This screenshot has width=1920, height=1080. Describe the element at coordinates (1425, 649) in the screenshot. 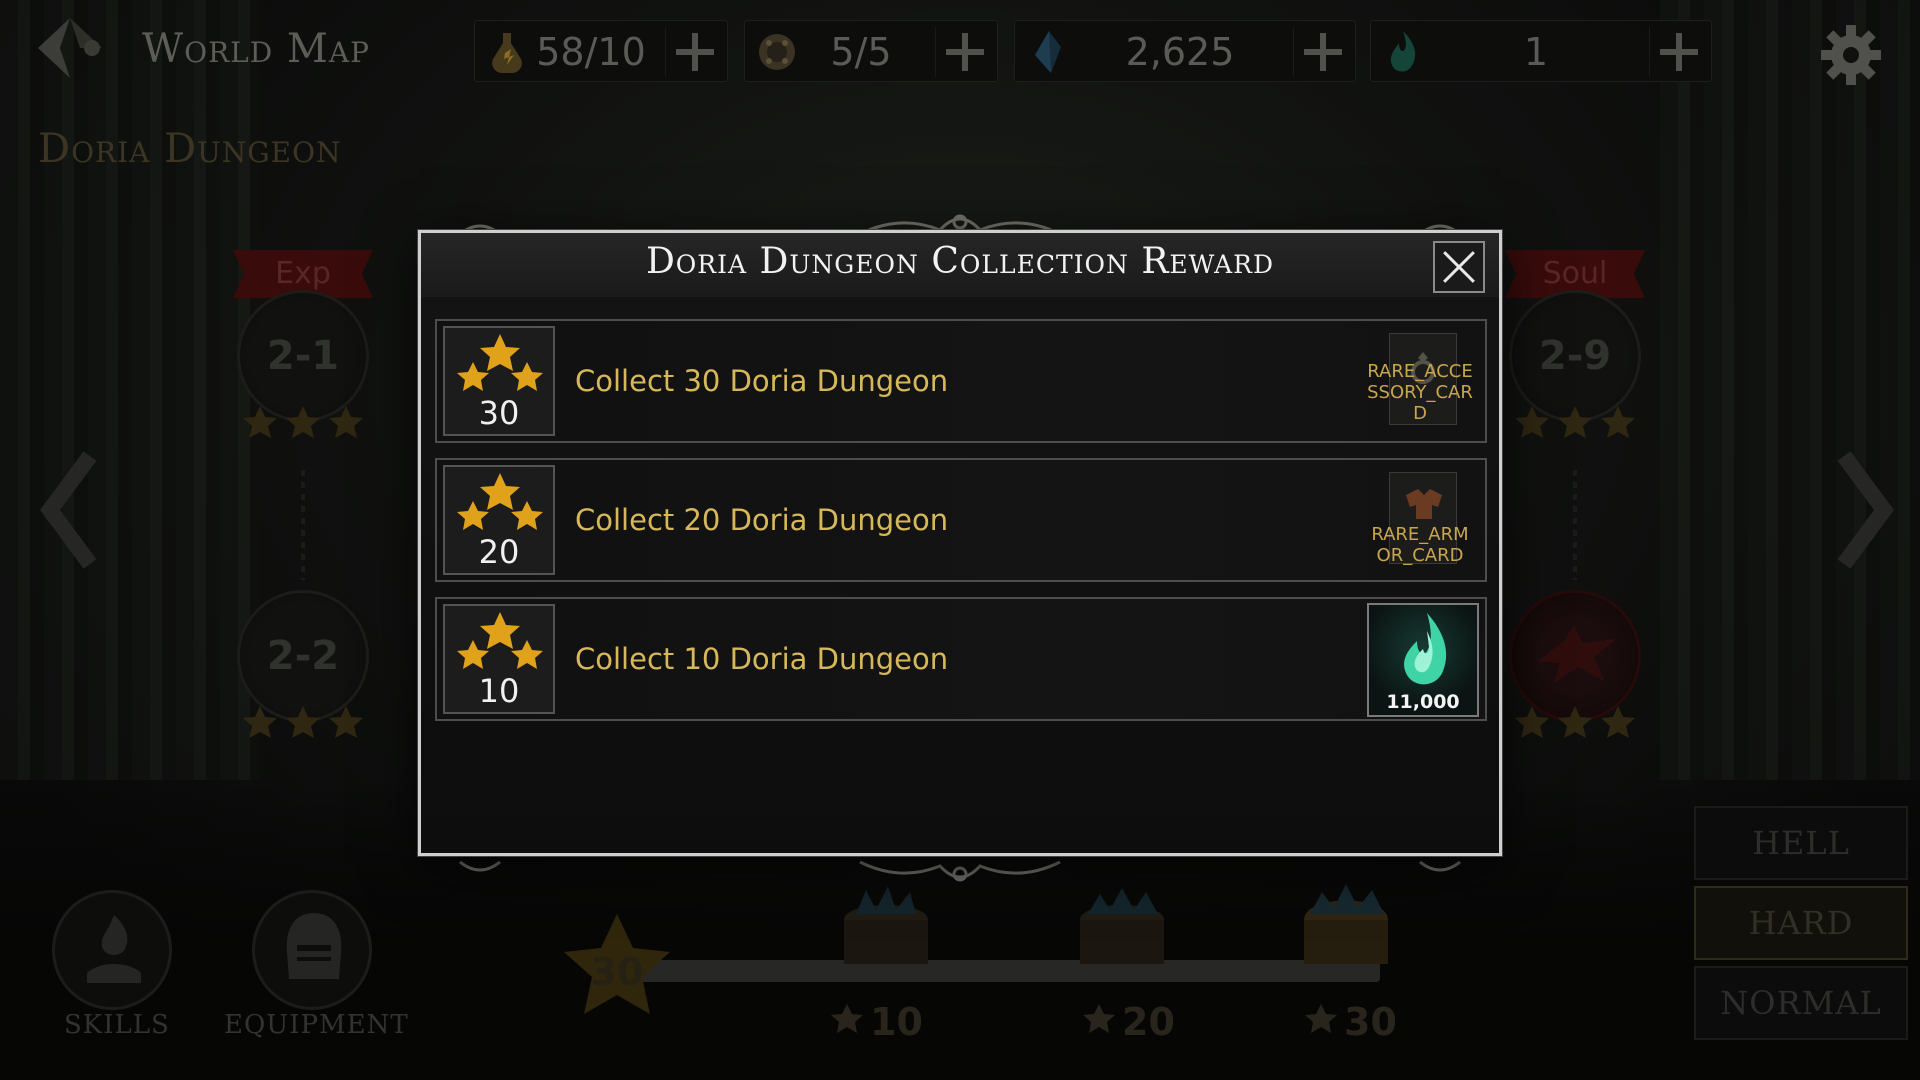

I see `soul-flame-icon` at that location.